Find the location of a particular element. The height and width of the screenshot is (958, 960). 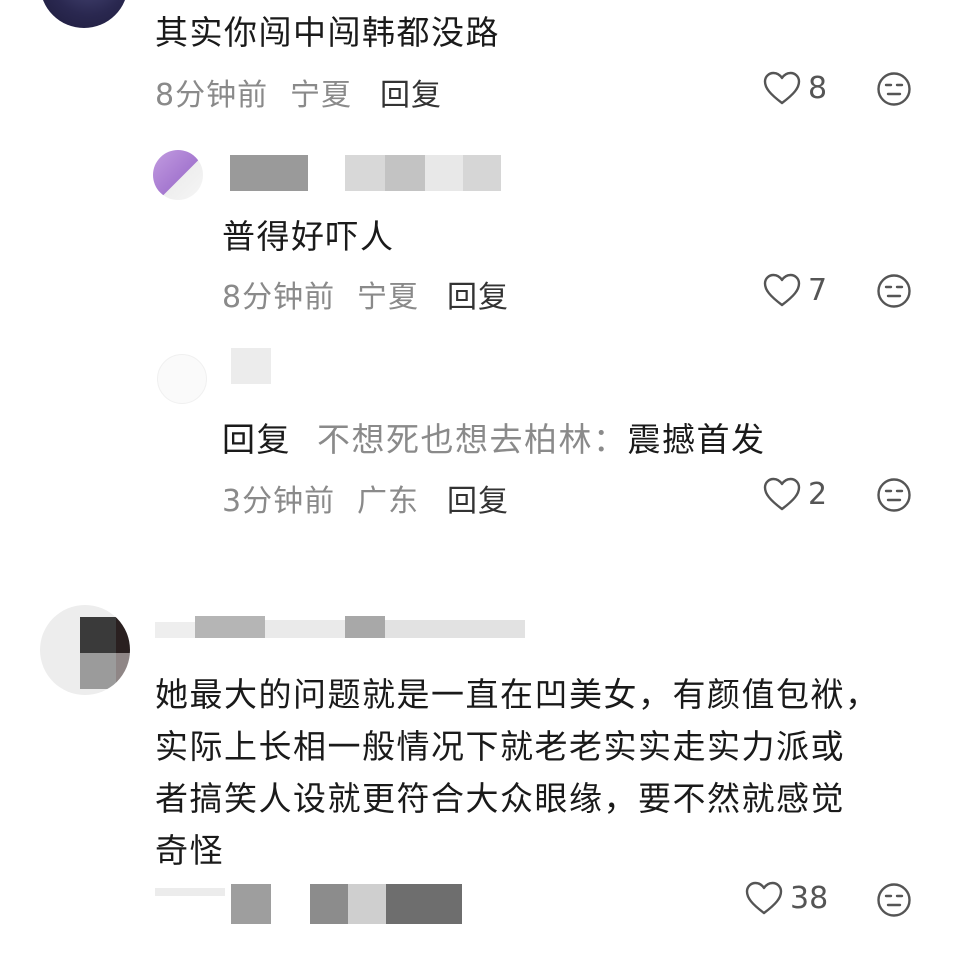

comment-text: 其实你闯中闯韩都没路 is located at coordinates (327, 32).